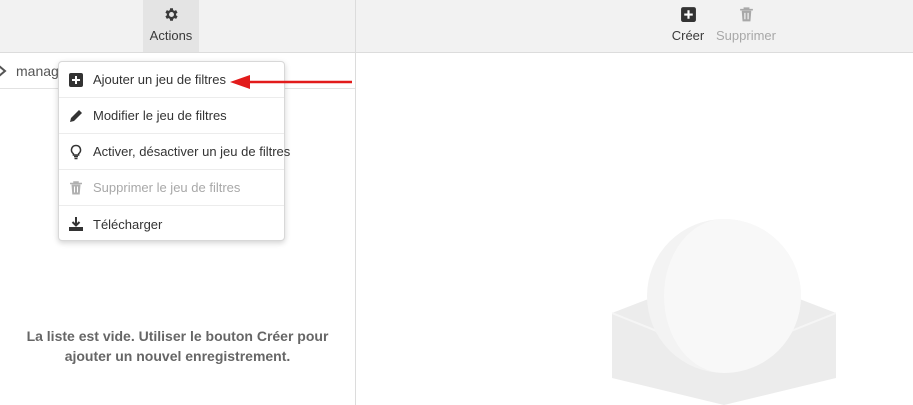 The width and height of the screenshot is (913, 405). What do you see at coordinates (171, 14) in the screenshot?
I see `gear-icon` at bounding box center [171, 14].